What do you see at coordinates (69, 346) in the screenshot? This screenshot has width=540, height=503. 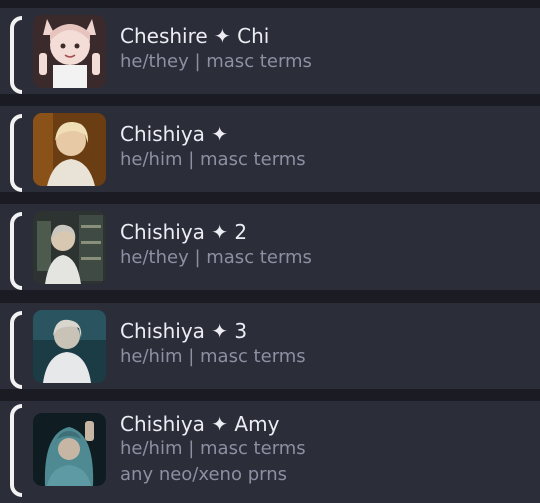 I see `teal-portrait-avatar` at bounding box center [69, 346].